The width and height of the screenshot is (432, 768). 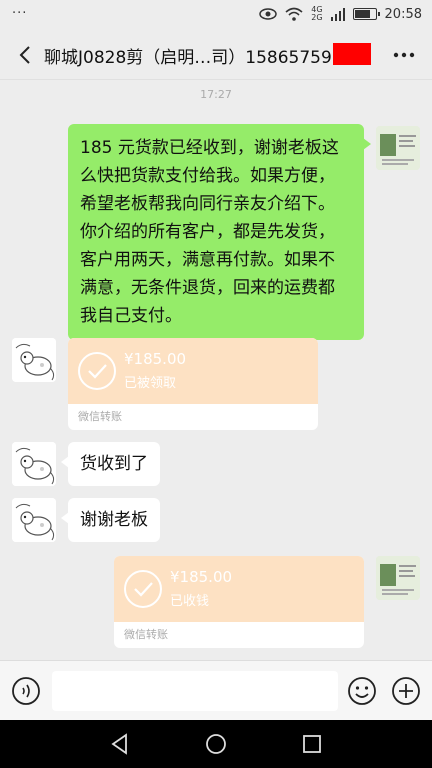 What do you see at coordinates (216, 15) in the screenshot?
I see `status-bar: ··· 4G 2G 20:58` at bounding box center [216, 15].